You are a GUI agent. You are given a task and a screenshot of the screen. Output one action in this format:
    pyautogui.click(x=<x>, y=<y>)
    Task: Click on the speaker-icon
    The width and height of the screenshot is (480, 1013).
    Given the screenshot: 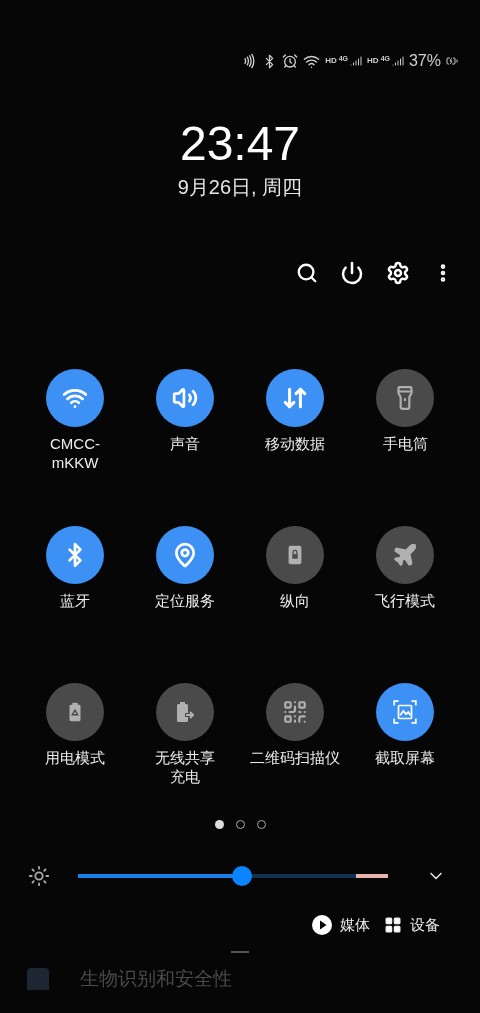 What is the action you would take?
    pyautogui.click(x=185, y=398)
    